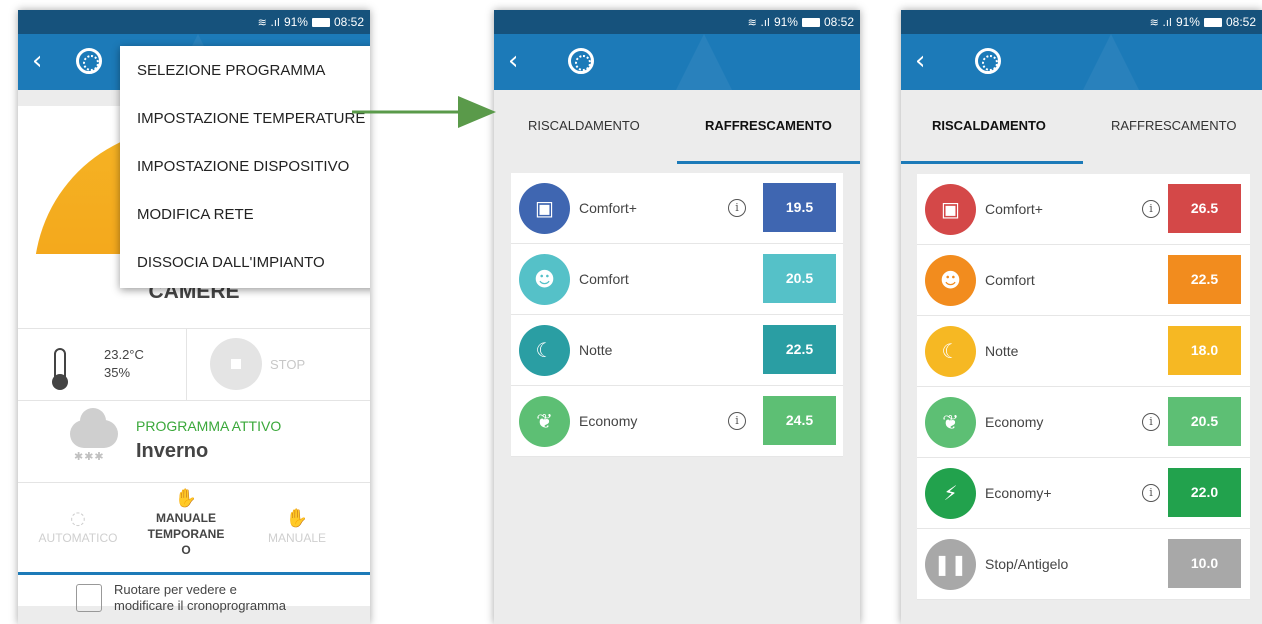 The height and width of the screenshot is (624, 1262). What do you see at coordinates (1027, 564) in the screenshot?
I see `list-item-label: Stop/Antigelo` at bounding box center [1027, 564].